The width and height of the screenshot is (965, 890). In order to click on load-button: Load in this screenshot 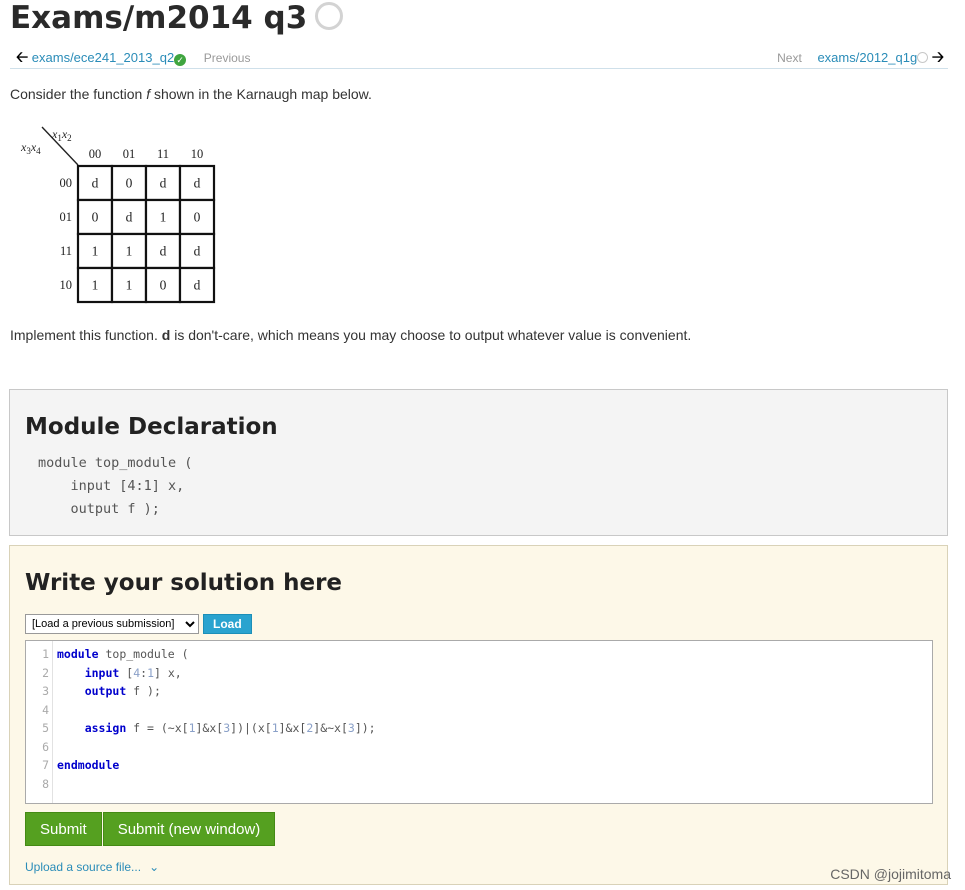, I will do `click(227, 624)`.